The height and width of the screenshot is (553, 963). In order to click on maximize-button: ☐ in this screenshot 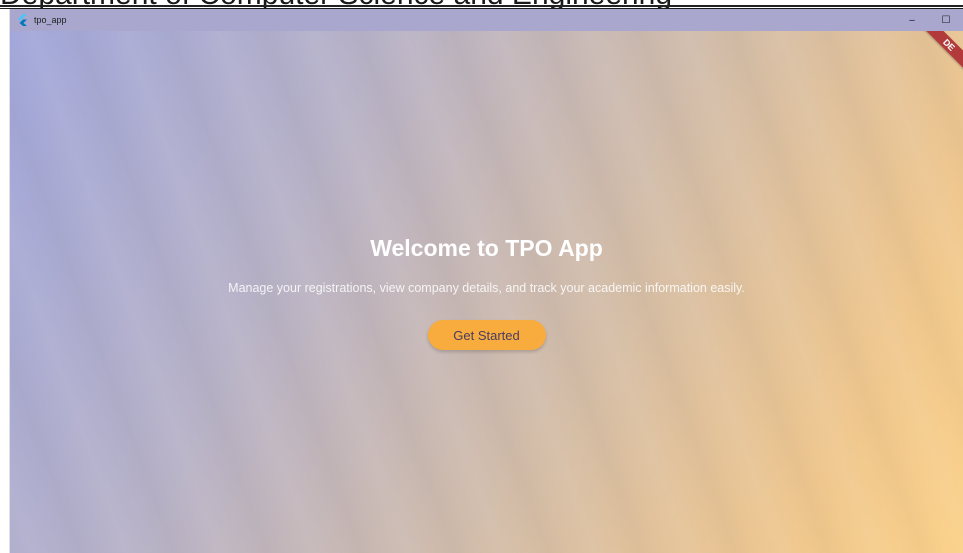, I will do `click(946, 20)`.